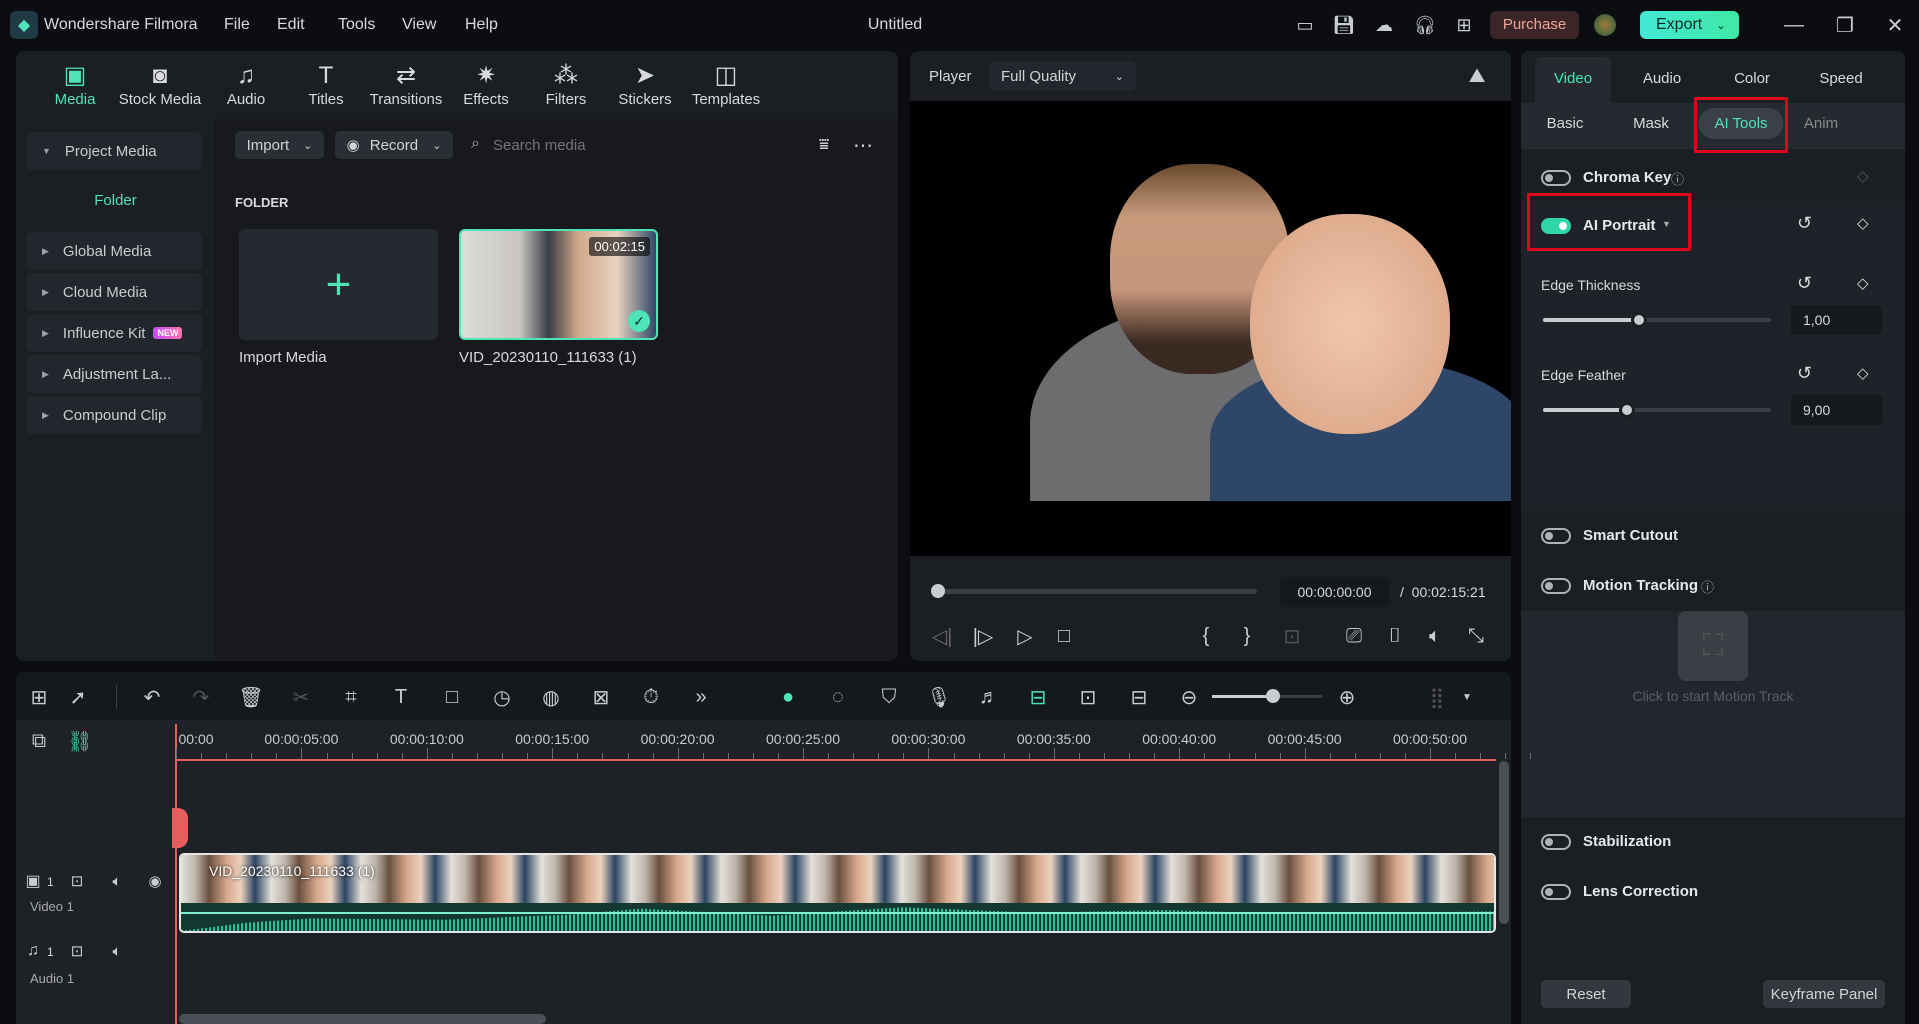 Image resolution: width=1919 pixels, height=1024 pixels. What do you see at coordinates (362, 1019) in the screenshot?
I see `horizontal-scrollbar` at bounding box center [362, 1019].